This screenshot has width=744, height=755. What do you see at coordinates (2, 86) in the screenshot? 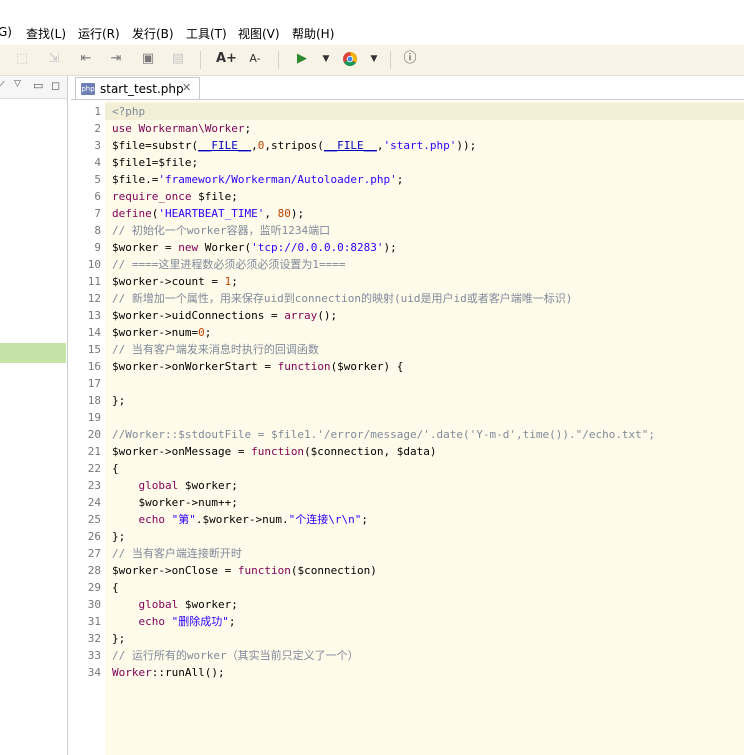
I see `pin-icon: ⟋` at bounding box center [2, 86].